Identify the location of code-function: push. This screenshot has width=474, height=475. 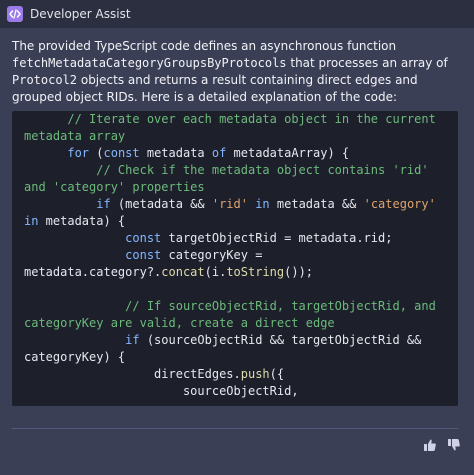
(255, 374).